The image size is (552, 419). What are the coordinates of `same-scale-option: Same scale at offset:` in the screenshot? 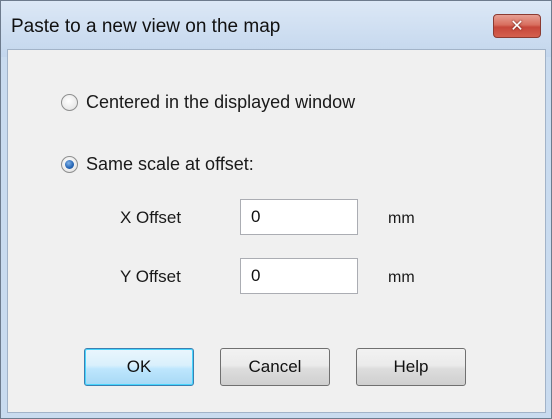 It's located at (157, 164).